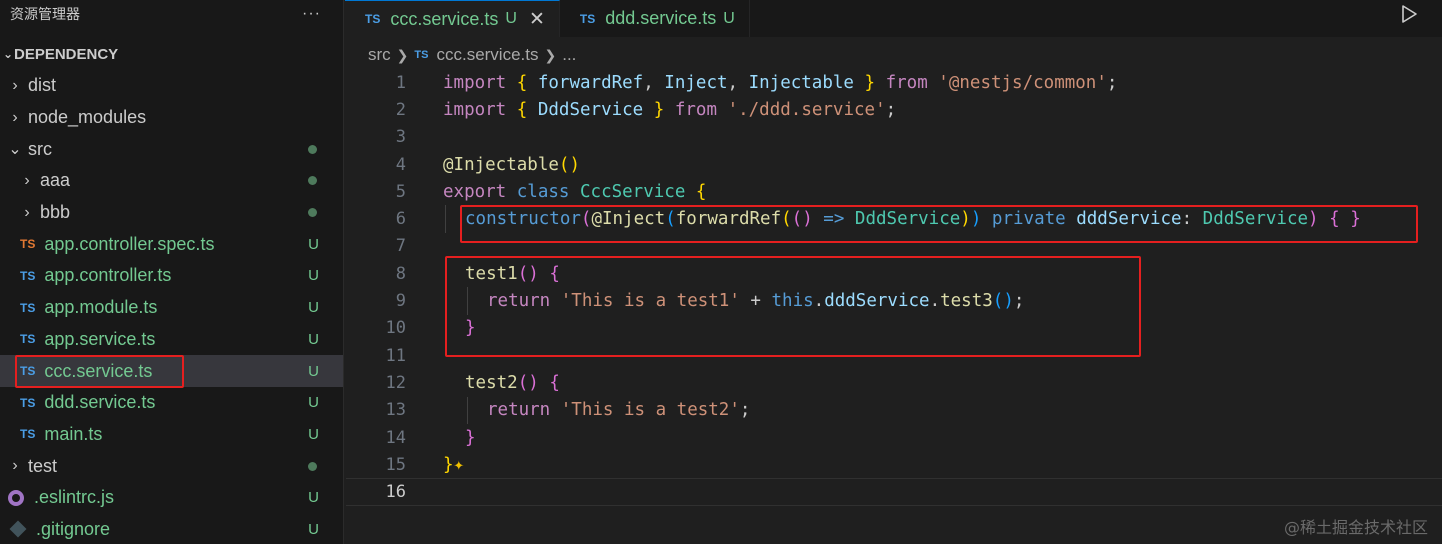 The height and width of the screenshot is (544, 1442). What do you see at coordinates (511, 164) in the screenshot?
I see `code-text: @Injectable()` at bounding box center [511, 164].